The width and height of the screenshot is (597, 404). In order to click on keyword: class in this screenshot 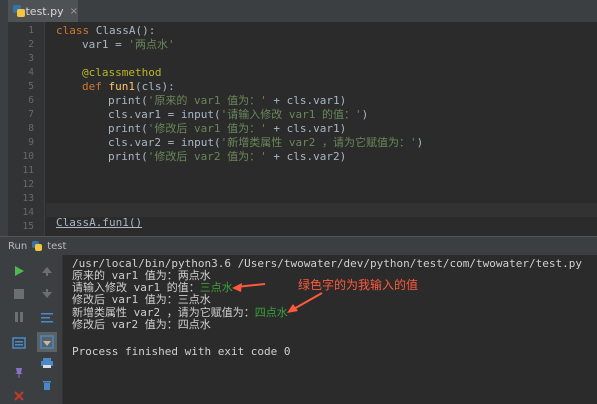, I will do `click(76, 30)`.